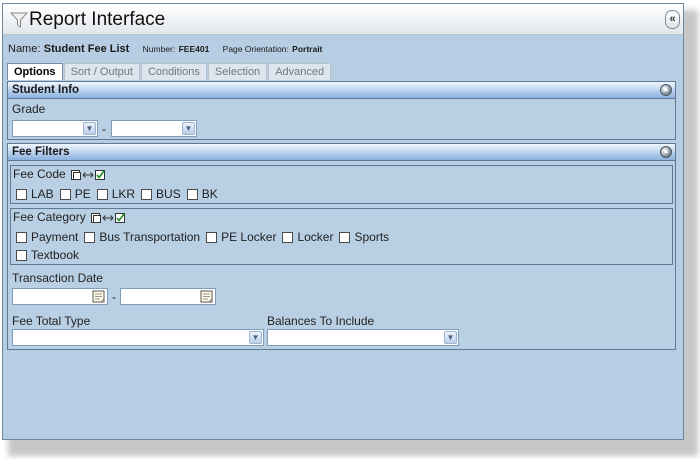 The image size is (700, 459). What do you see at coordinates (161, 194) in the screenshot?
I see `fee-code-option: BUS` at bounding box center [161, 194].